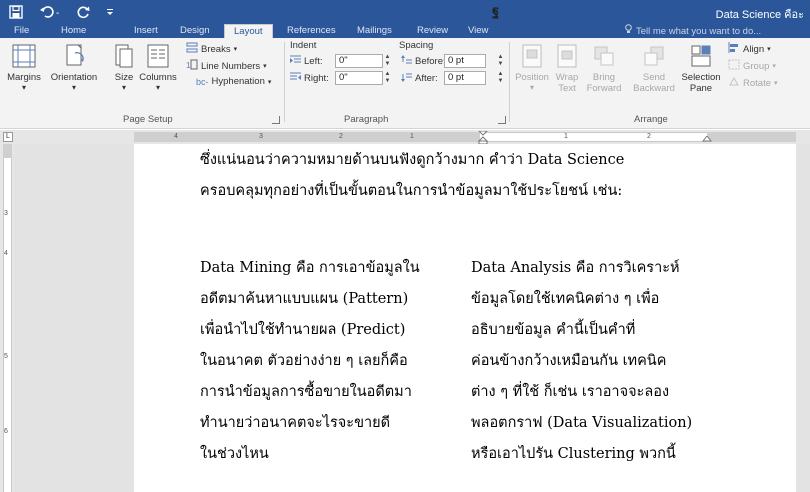  Describe the element at coordinates (406, 78) in the screenshot. I see `spacing-after-icon` at that location.